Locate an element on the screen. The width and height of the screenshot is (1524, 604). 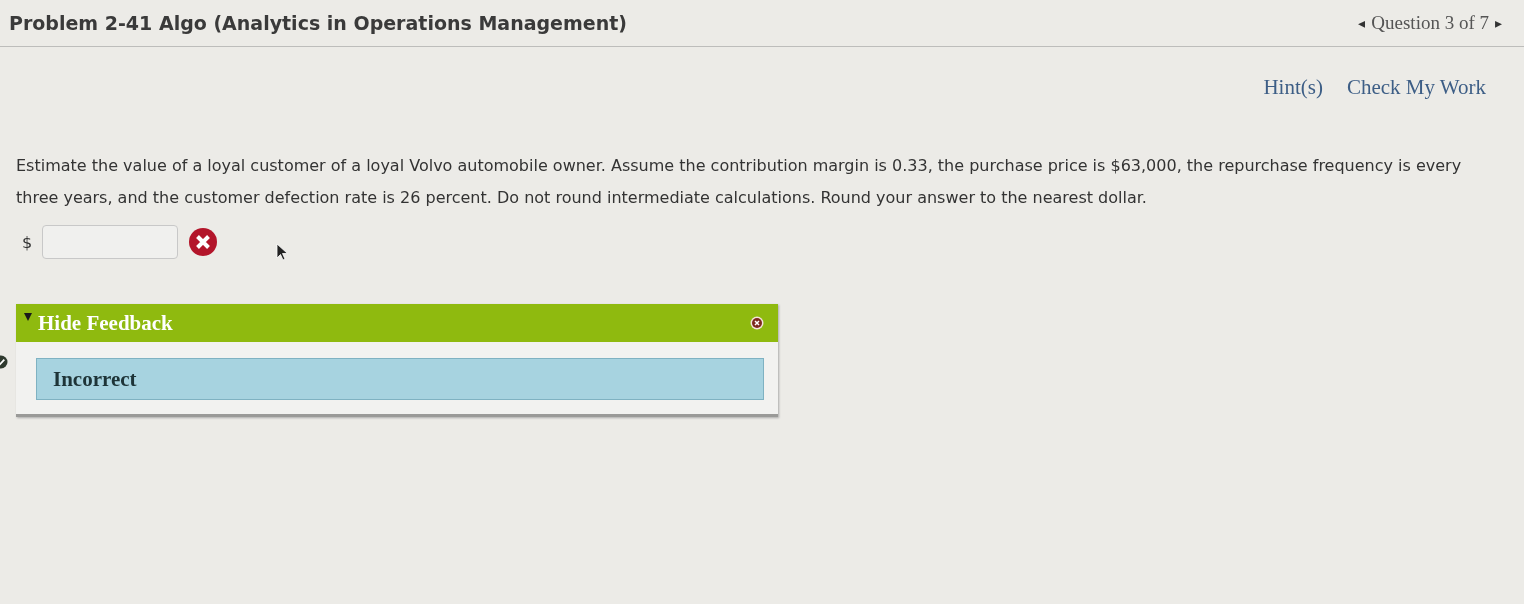
toolbar-link: Hint(s) is located at coordinates (1293, 87).